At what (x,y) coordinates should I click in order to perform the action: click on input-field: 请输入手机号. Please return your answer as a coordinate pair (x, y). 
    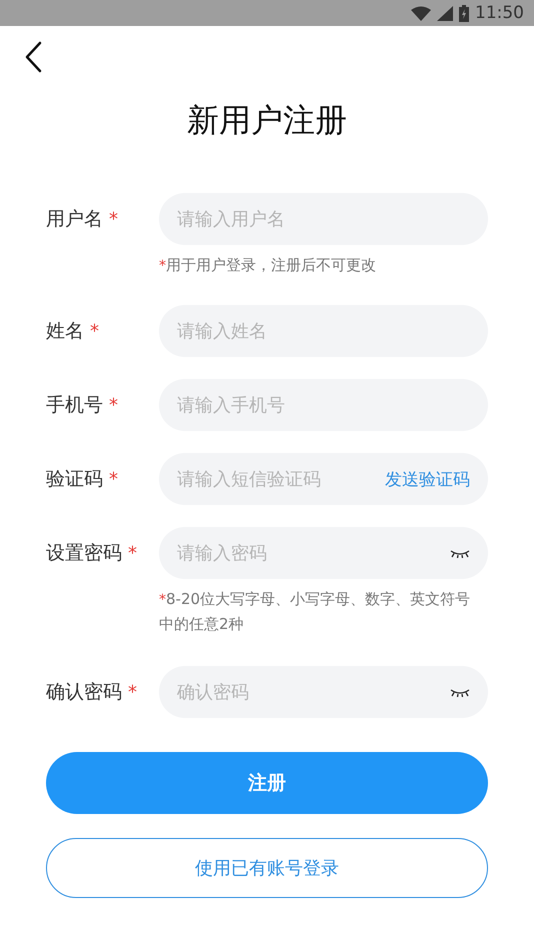
    Looking at the image, I should click on (323, 405).